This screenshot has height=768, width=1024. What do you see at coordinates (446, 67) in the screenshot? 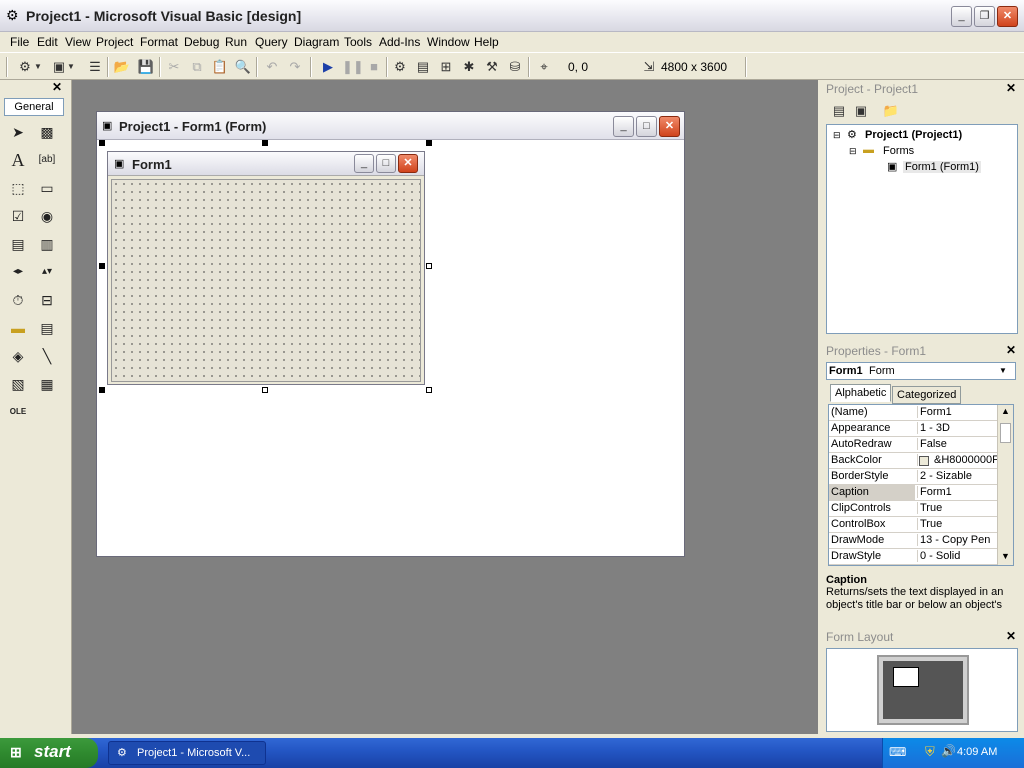
I see `form-layout-icon: ⊞` at bounding box center [446, 67].